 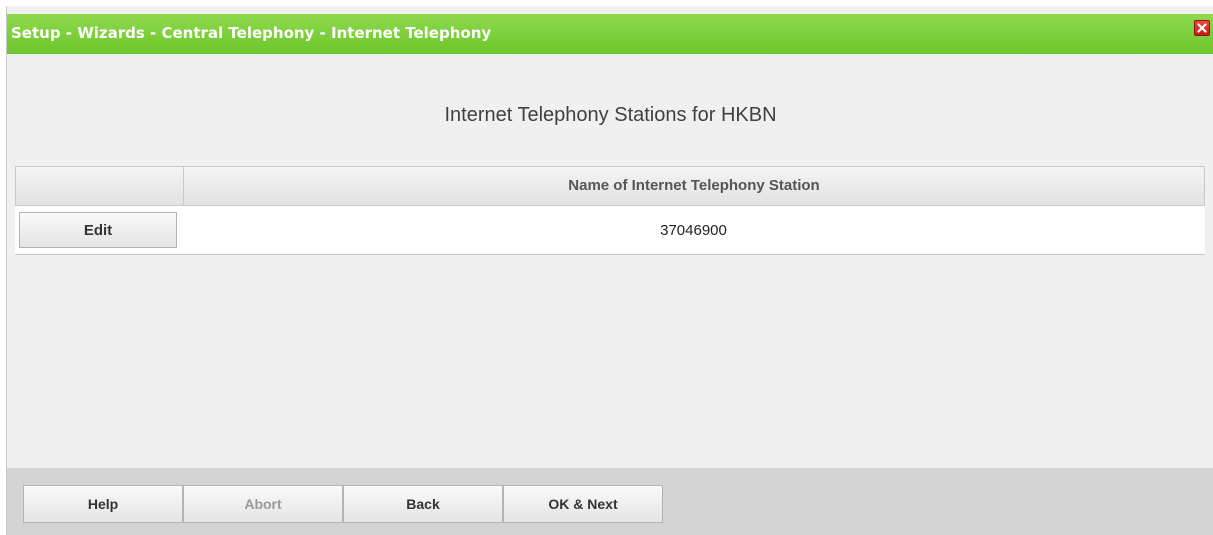 What do you see at coordinates (694, 185) in the screenshot?
I see `header-station-name: Name of Internet Telephony Station` at bounding box center [694, 185].